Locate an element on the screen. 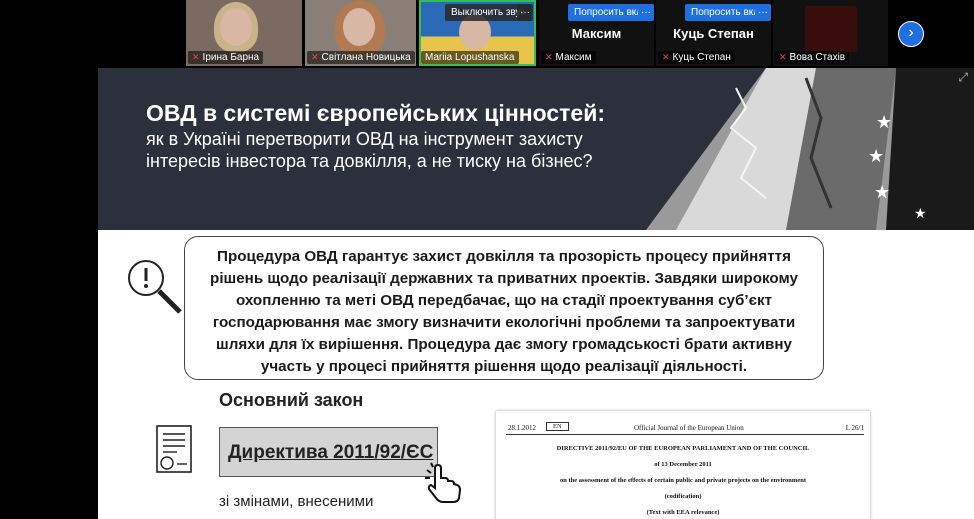 Image resolution: width=974 pixels, height=519 pixels. participant-name: ✕ Куць Степан is located at coordinates (696, 57).